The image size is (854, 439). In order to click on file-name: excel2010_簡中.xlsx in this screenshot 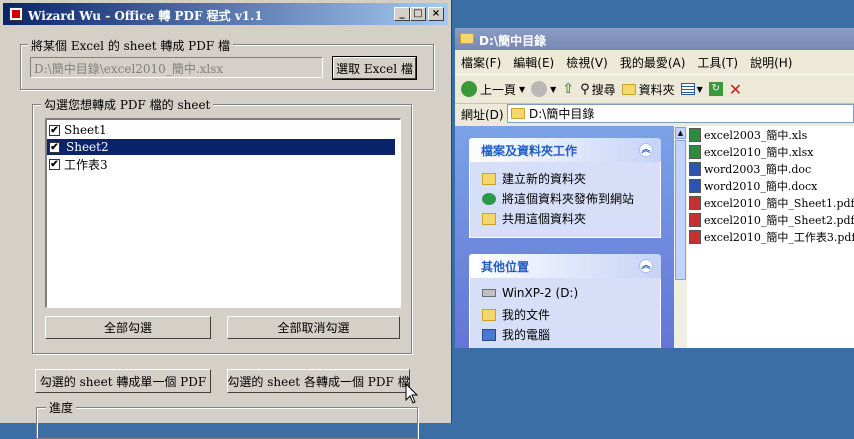, I will do `click(759, 152)`.